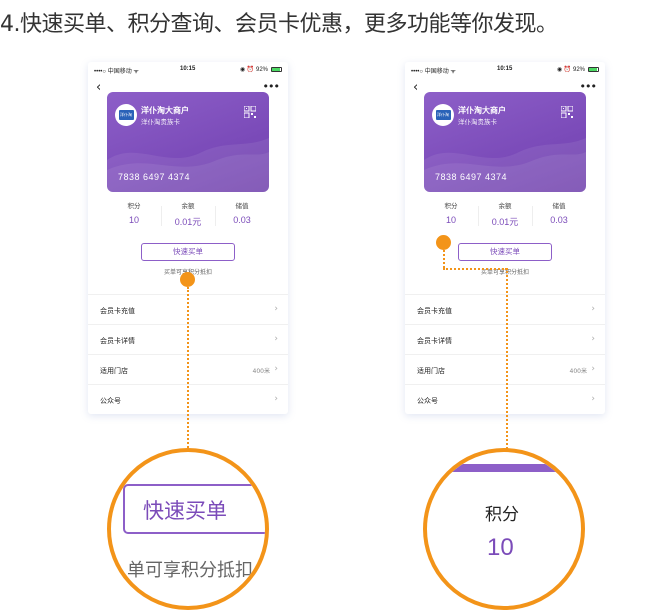 This screenshot has height=613, width=654. What do you see at coordinates (504, 529) in the screenshot?
I see `zoom-points: 积分 10` at bounding box center [504, 529].